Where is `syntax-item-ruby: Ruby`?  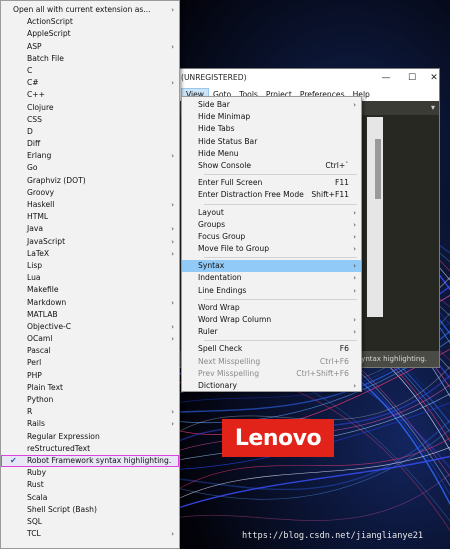 syntax-item-ruby: Ruby is located at coordinates (90, 473).